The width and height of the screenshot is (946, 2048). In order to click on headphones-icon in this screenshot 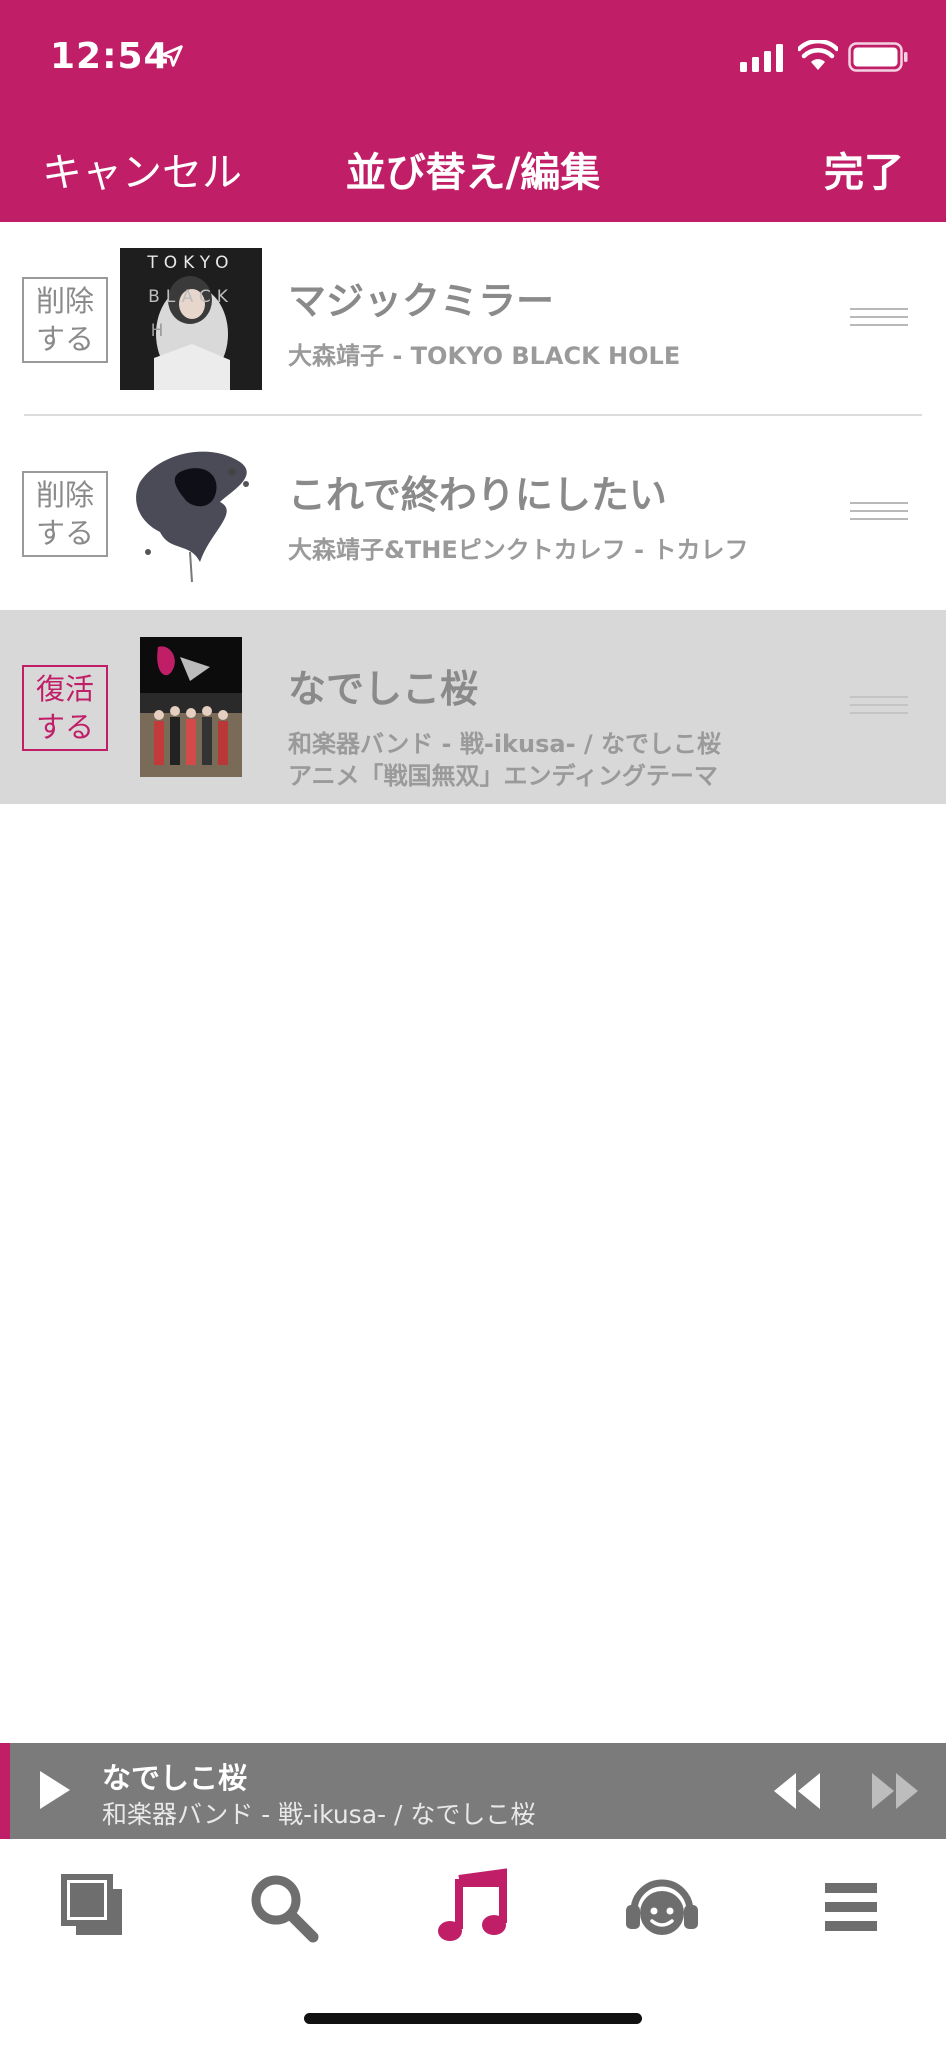, I will do `click(662, 1907)`.